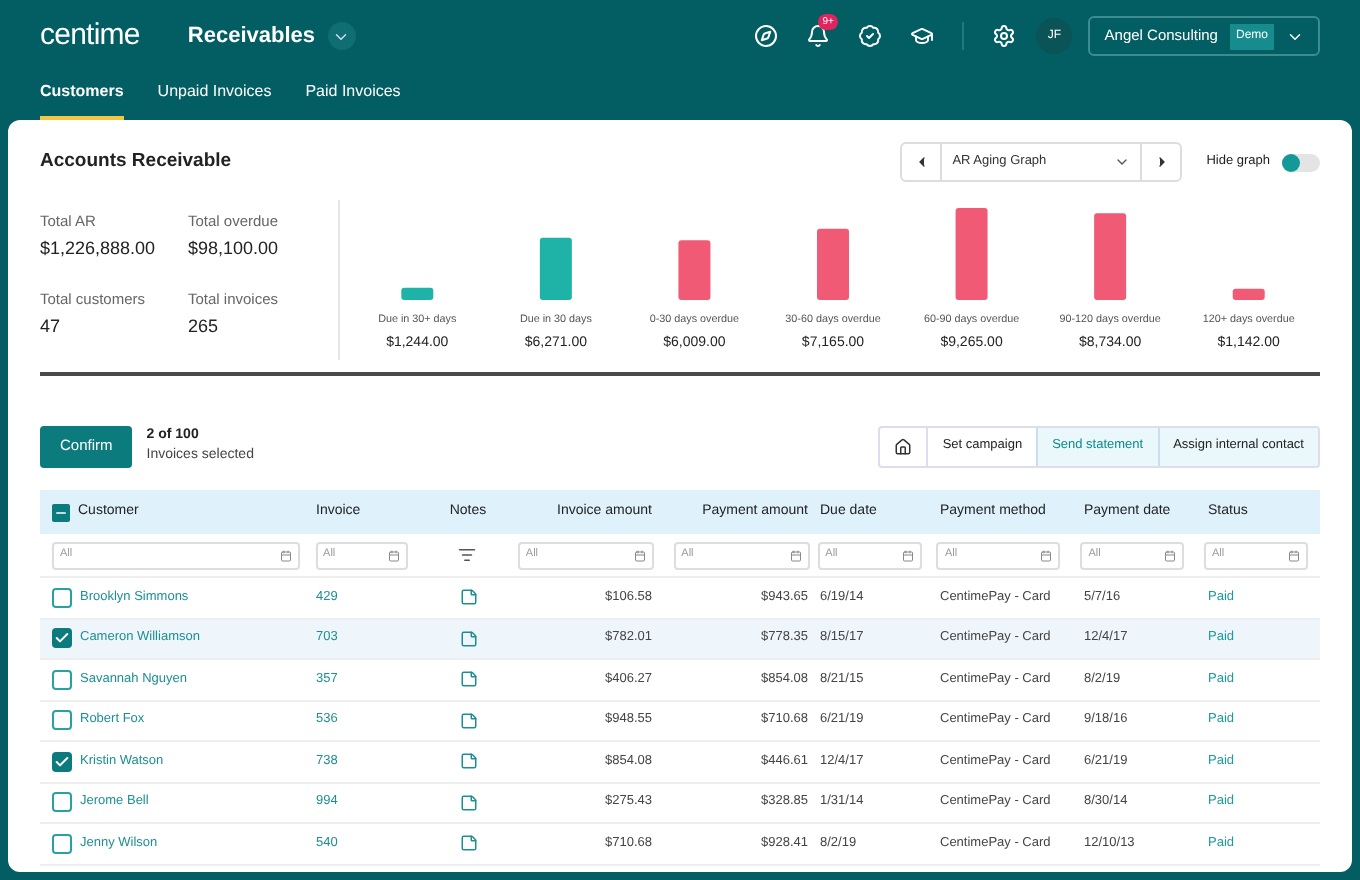 The width and height of the screenshot is (1360, 880). Describe the element at coordinates (1301, 162) in the screenshot. I see `hide-graph-toggle` at that location.